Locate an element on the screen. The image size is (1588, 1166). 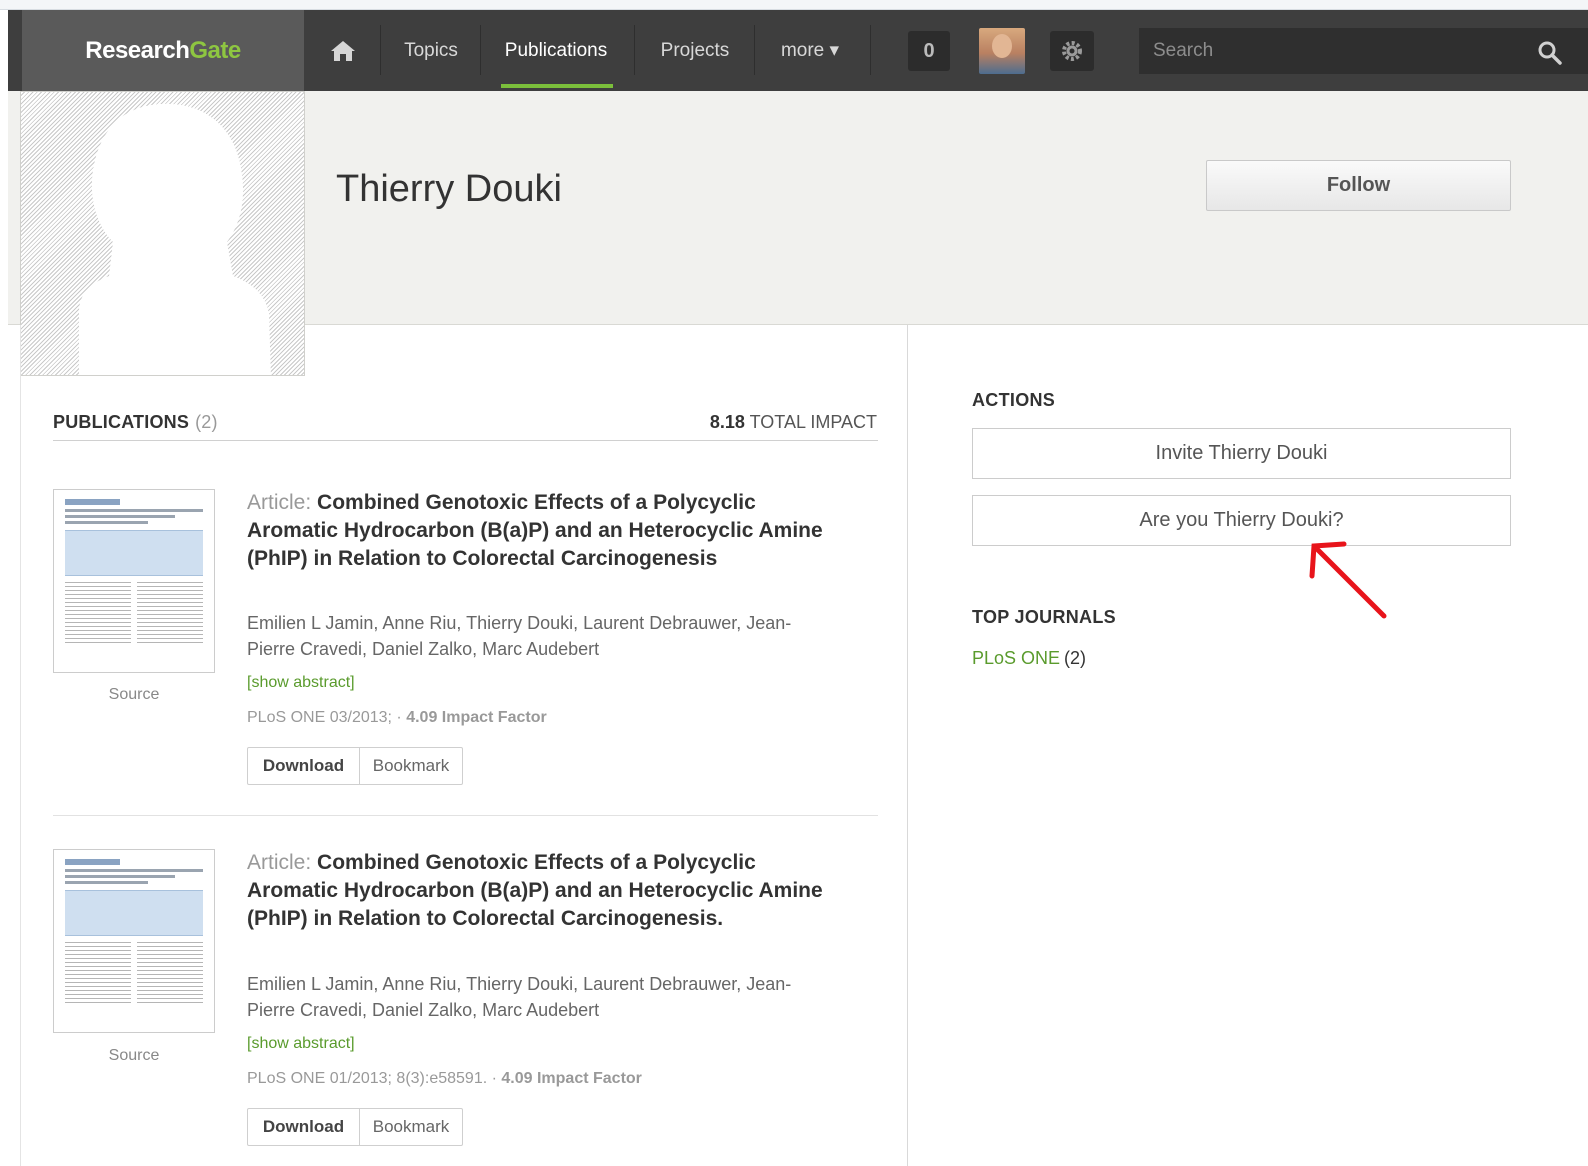
actions-heading: ACTIONS is located at coordinates (1014, 400).